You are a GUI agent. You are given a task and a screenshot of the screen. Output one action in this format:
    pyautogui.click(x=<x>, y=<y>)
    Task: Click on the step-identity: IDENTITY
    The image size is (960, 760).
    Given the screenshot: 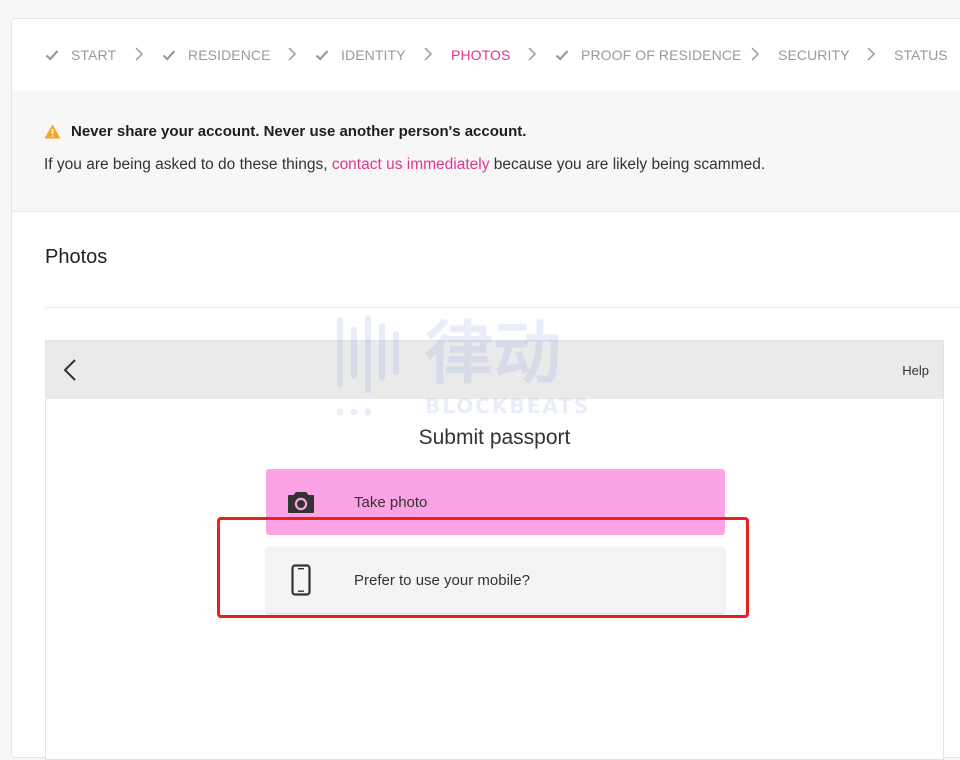 What is the action you would take?
    pyautogui.click(x=360, y=54)
    